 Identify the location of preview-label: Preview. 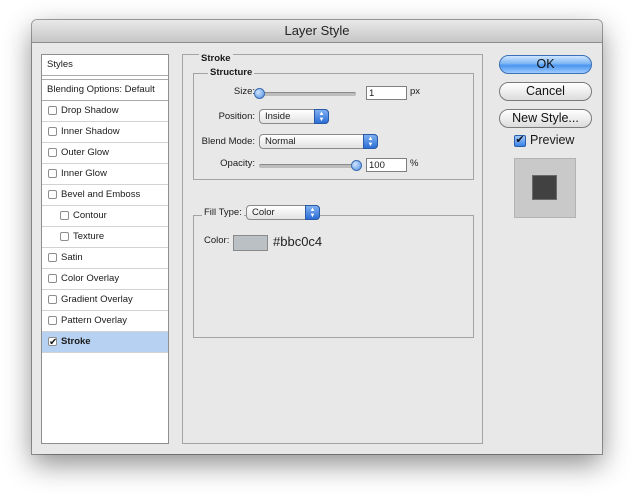
(552, 140).